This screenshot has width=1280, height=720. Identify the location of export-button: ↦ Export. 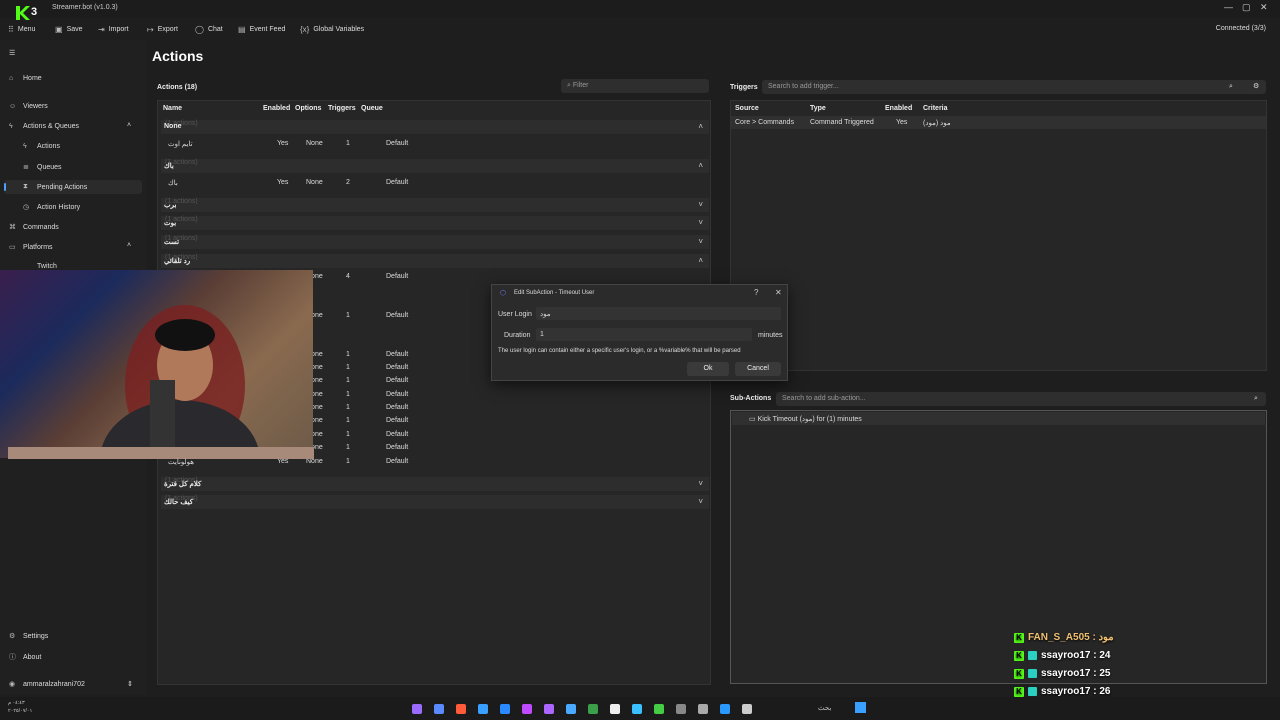
(162, 29).